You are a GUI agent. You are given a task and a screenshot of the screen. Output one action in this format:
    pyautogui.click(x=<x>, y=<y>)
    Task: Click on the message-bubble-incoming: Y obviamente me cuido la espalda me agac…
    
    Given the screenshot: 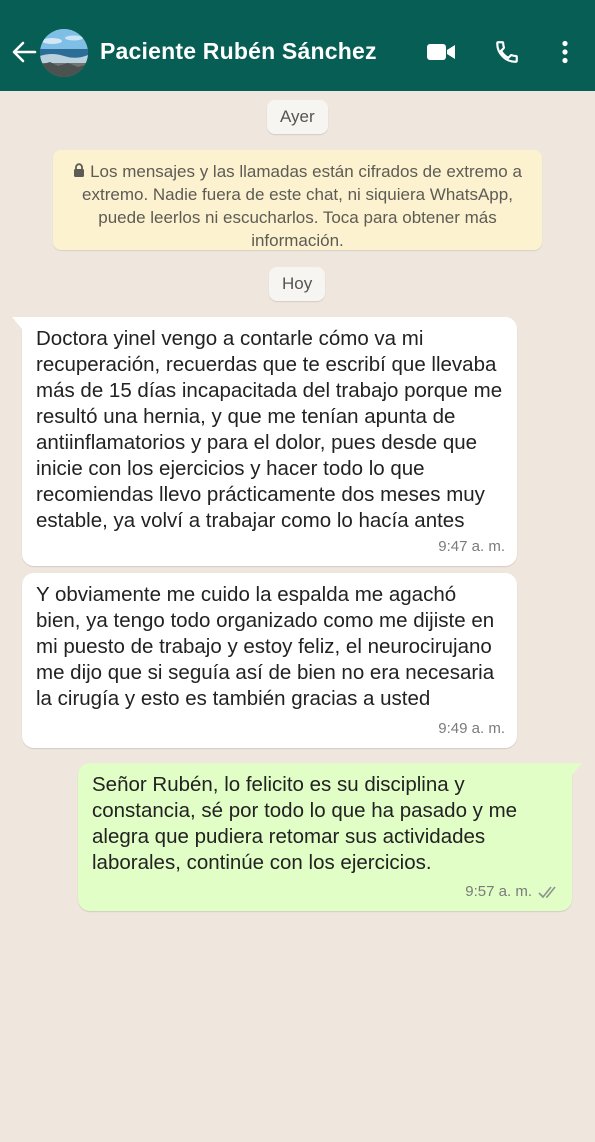 What is the action you would take?
    pyautogui.click(x=269, y=660)
    